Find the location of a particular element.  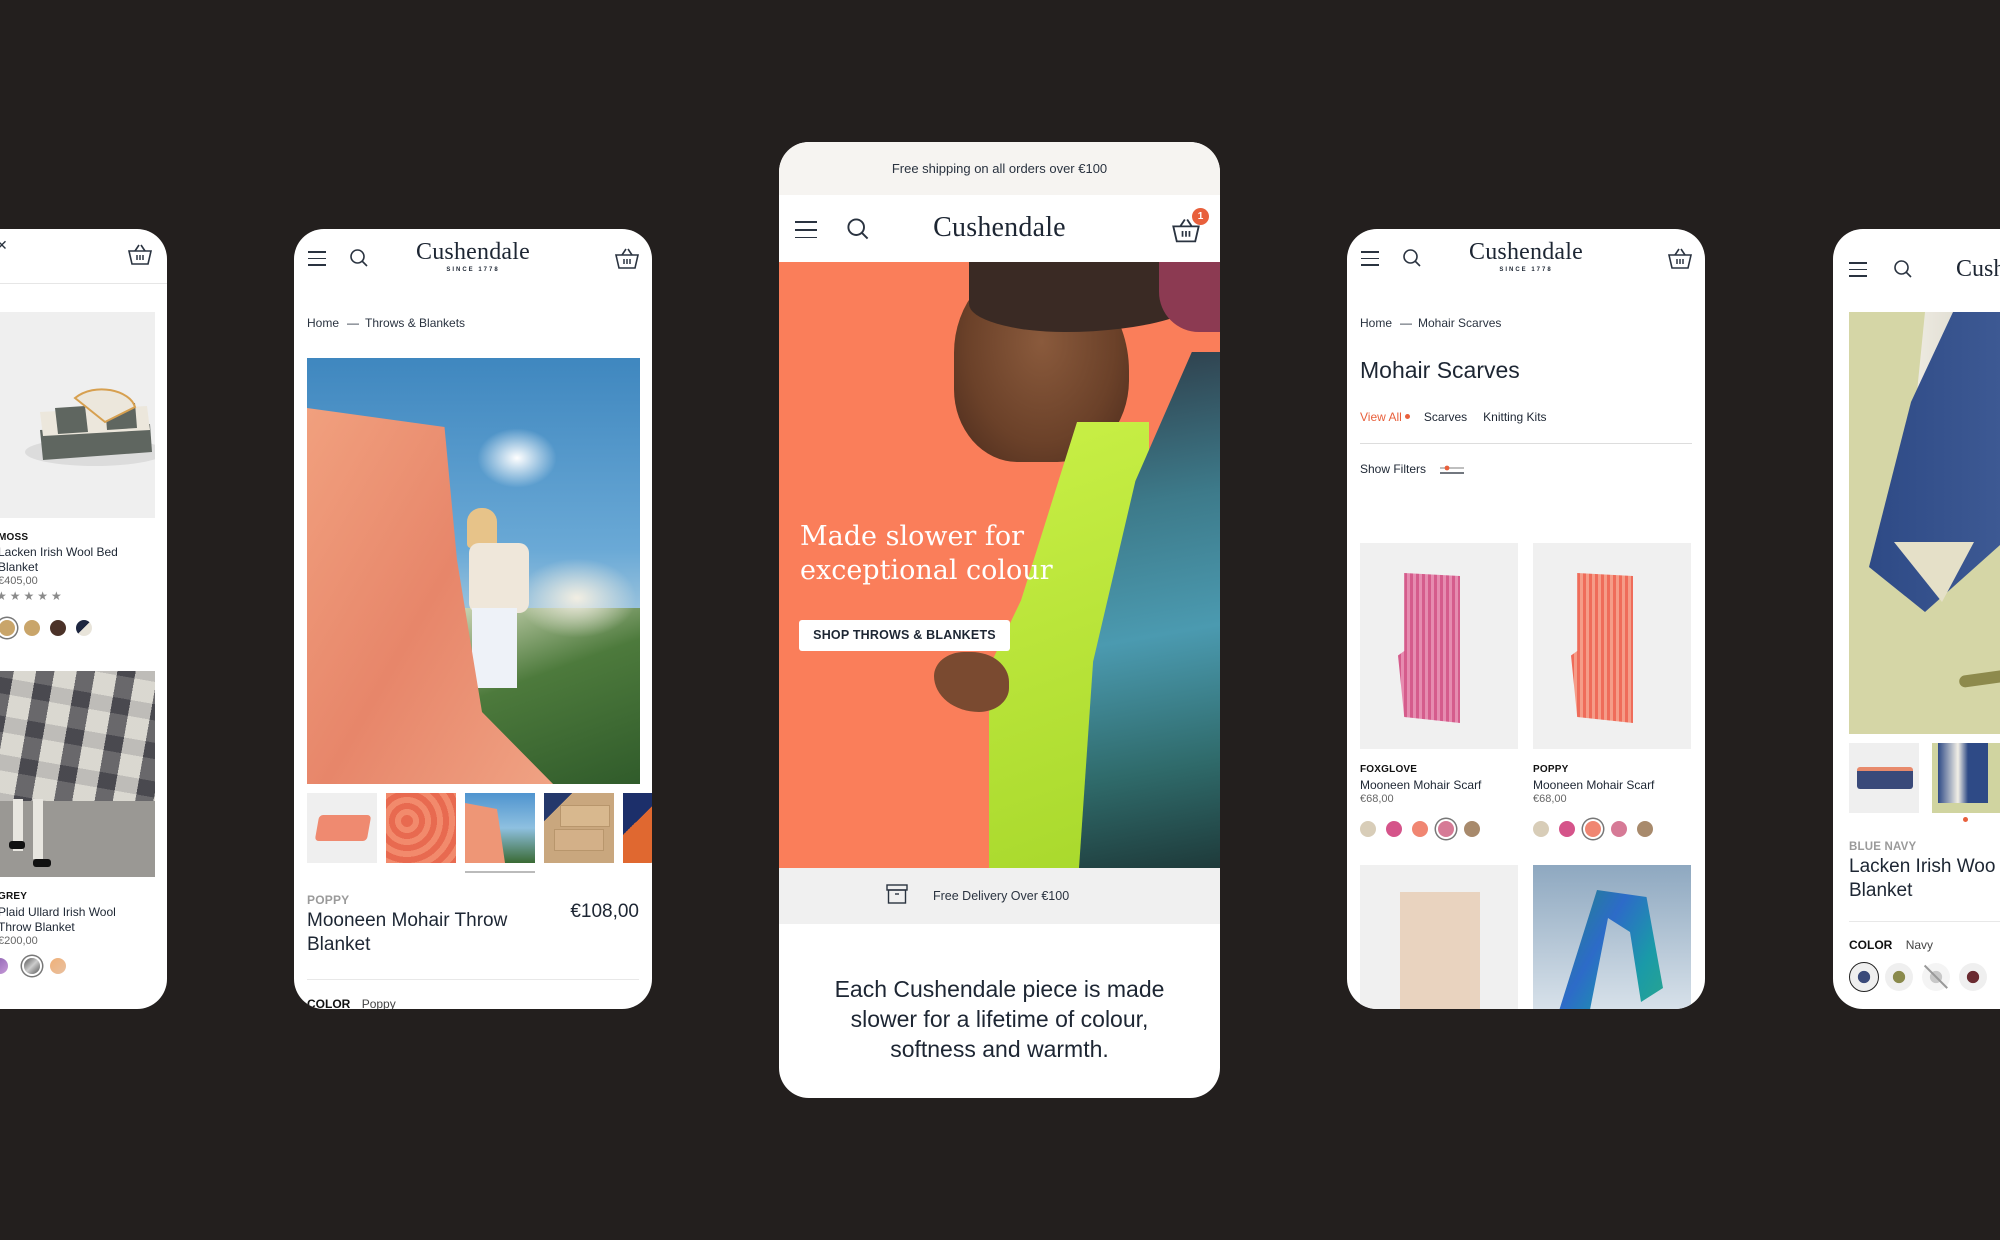

color-option: COLOR Navy is located at coordinates (1891, 945).